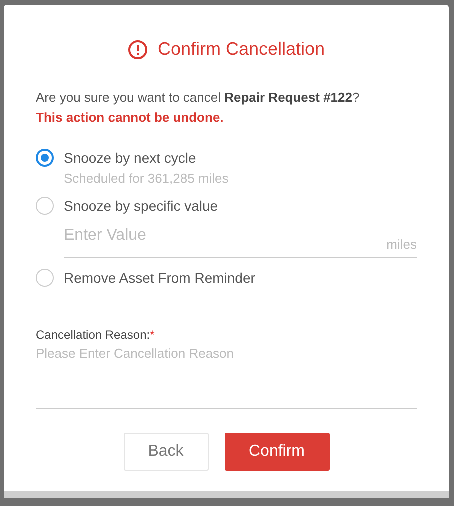 This screenshot has height=506, width=454. I want to click on back-button: Back, so click(166, 452).